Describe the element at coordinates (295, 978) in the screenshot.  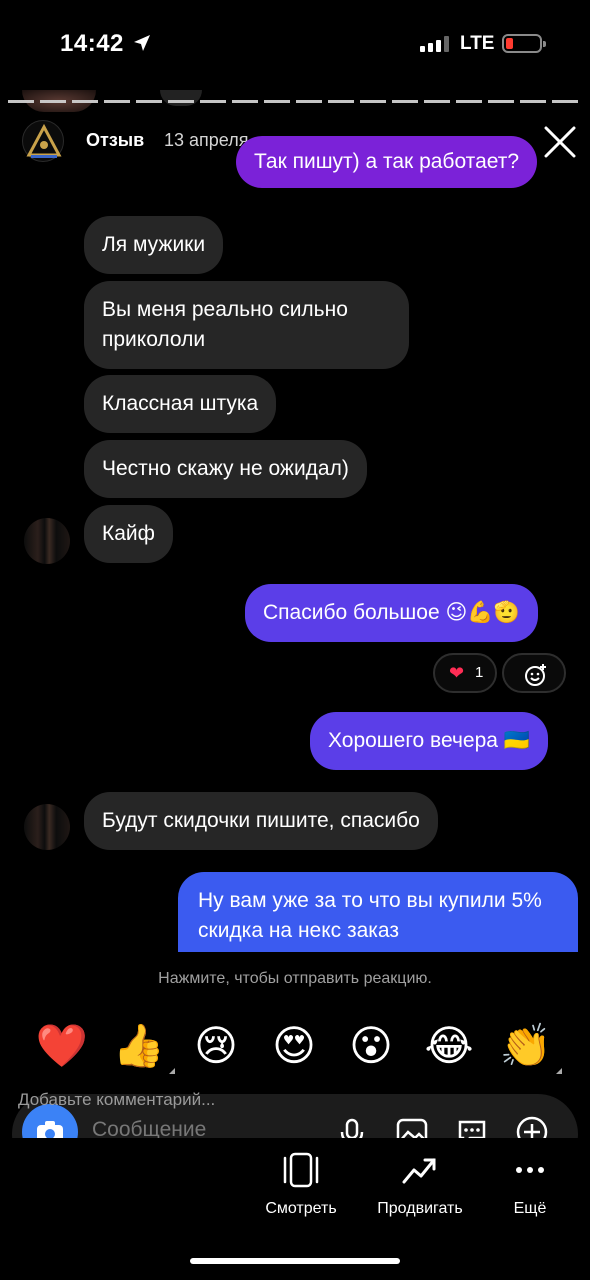
I see `reaction-hint: Нажмите, чтобы отправить реакцию.` at that location.